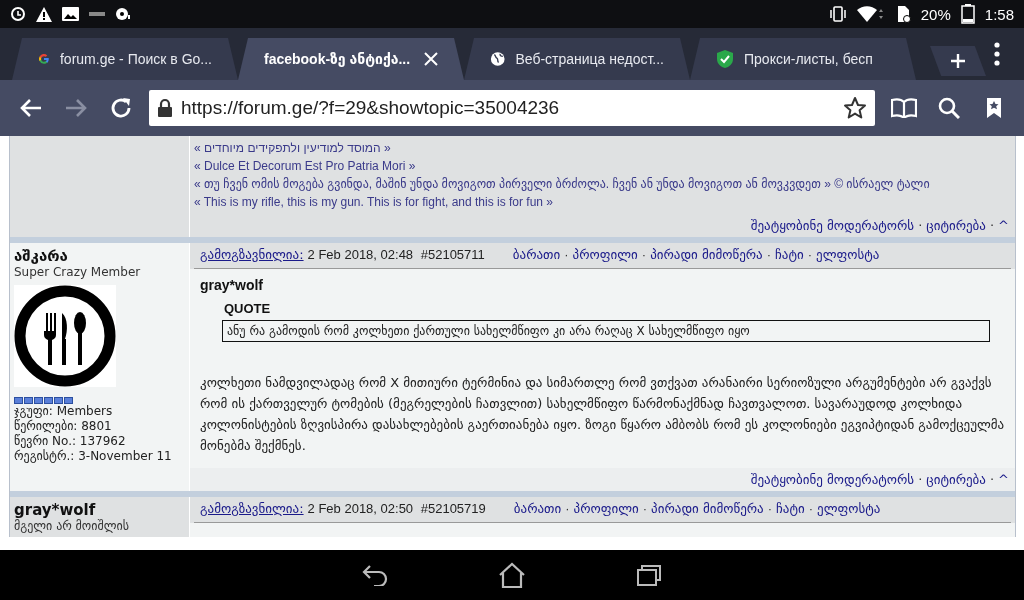 The image size is (1024, 600). Describe the element at coordinates (360, 254) in the screenshot. I see `post-date: 2 Feb 2018, 02:48` at that location.